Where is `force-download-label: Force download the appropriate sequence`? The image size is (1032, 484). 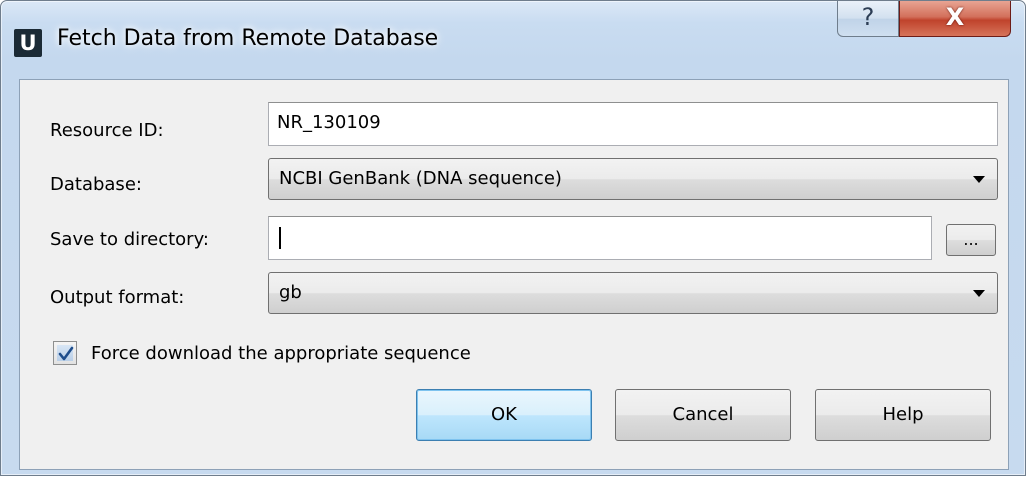 force-download-label: Force download the appropriate sequence is located at coordinates (281, 353).